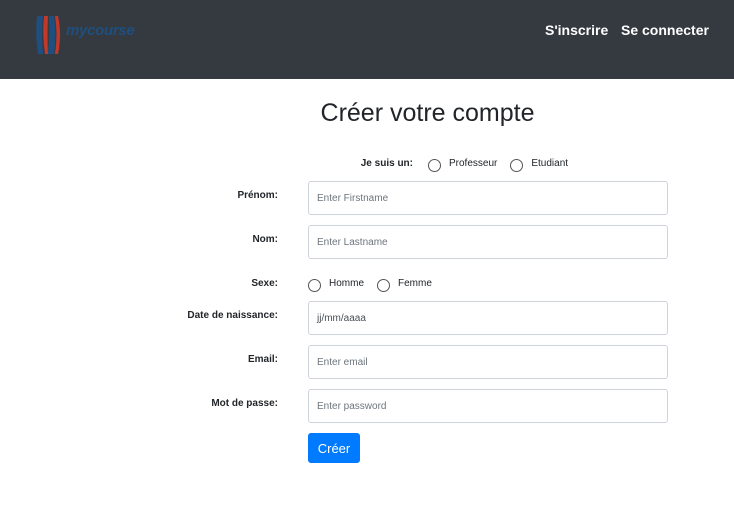  I want to click on birthdate-placeholder: jj/mm/aaaa, so click(341, 318).